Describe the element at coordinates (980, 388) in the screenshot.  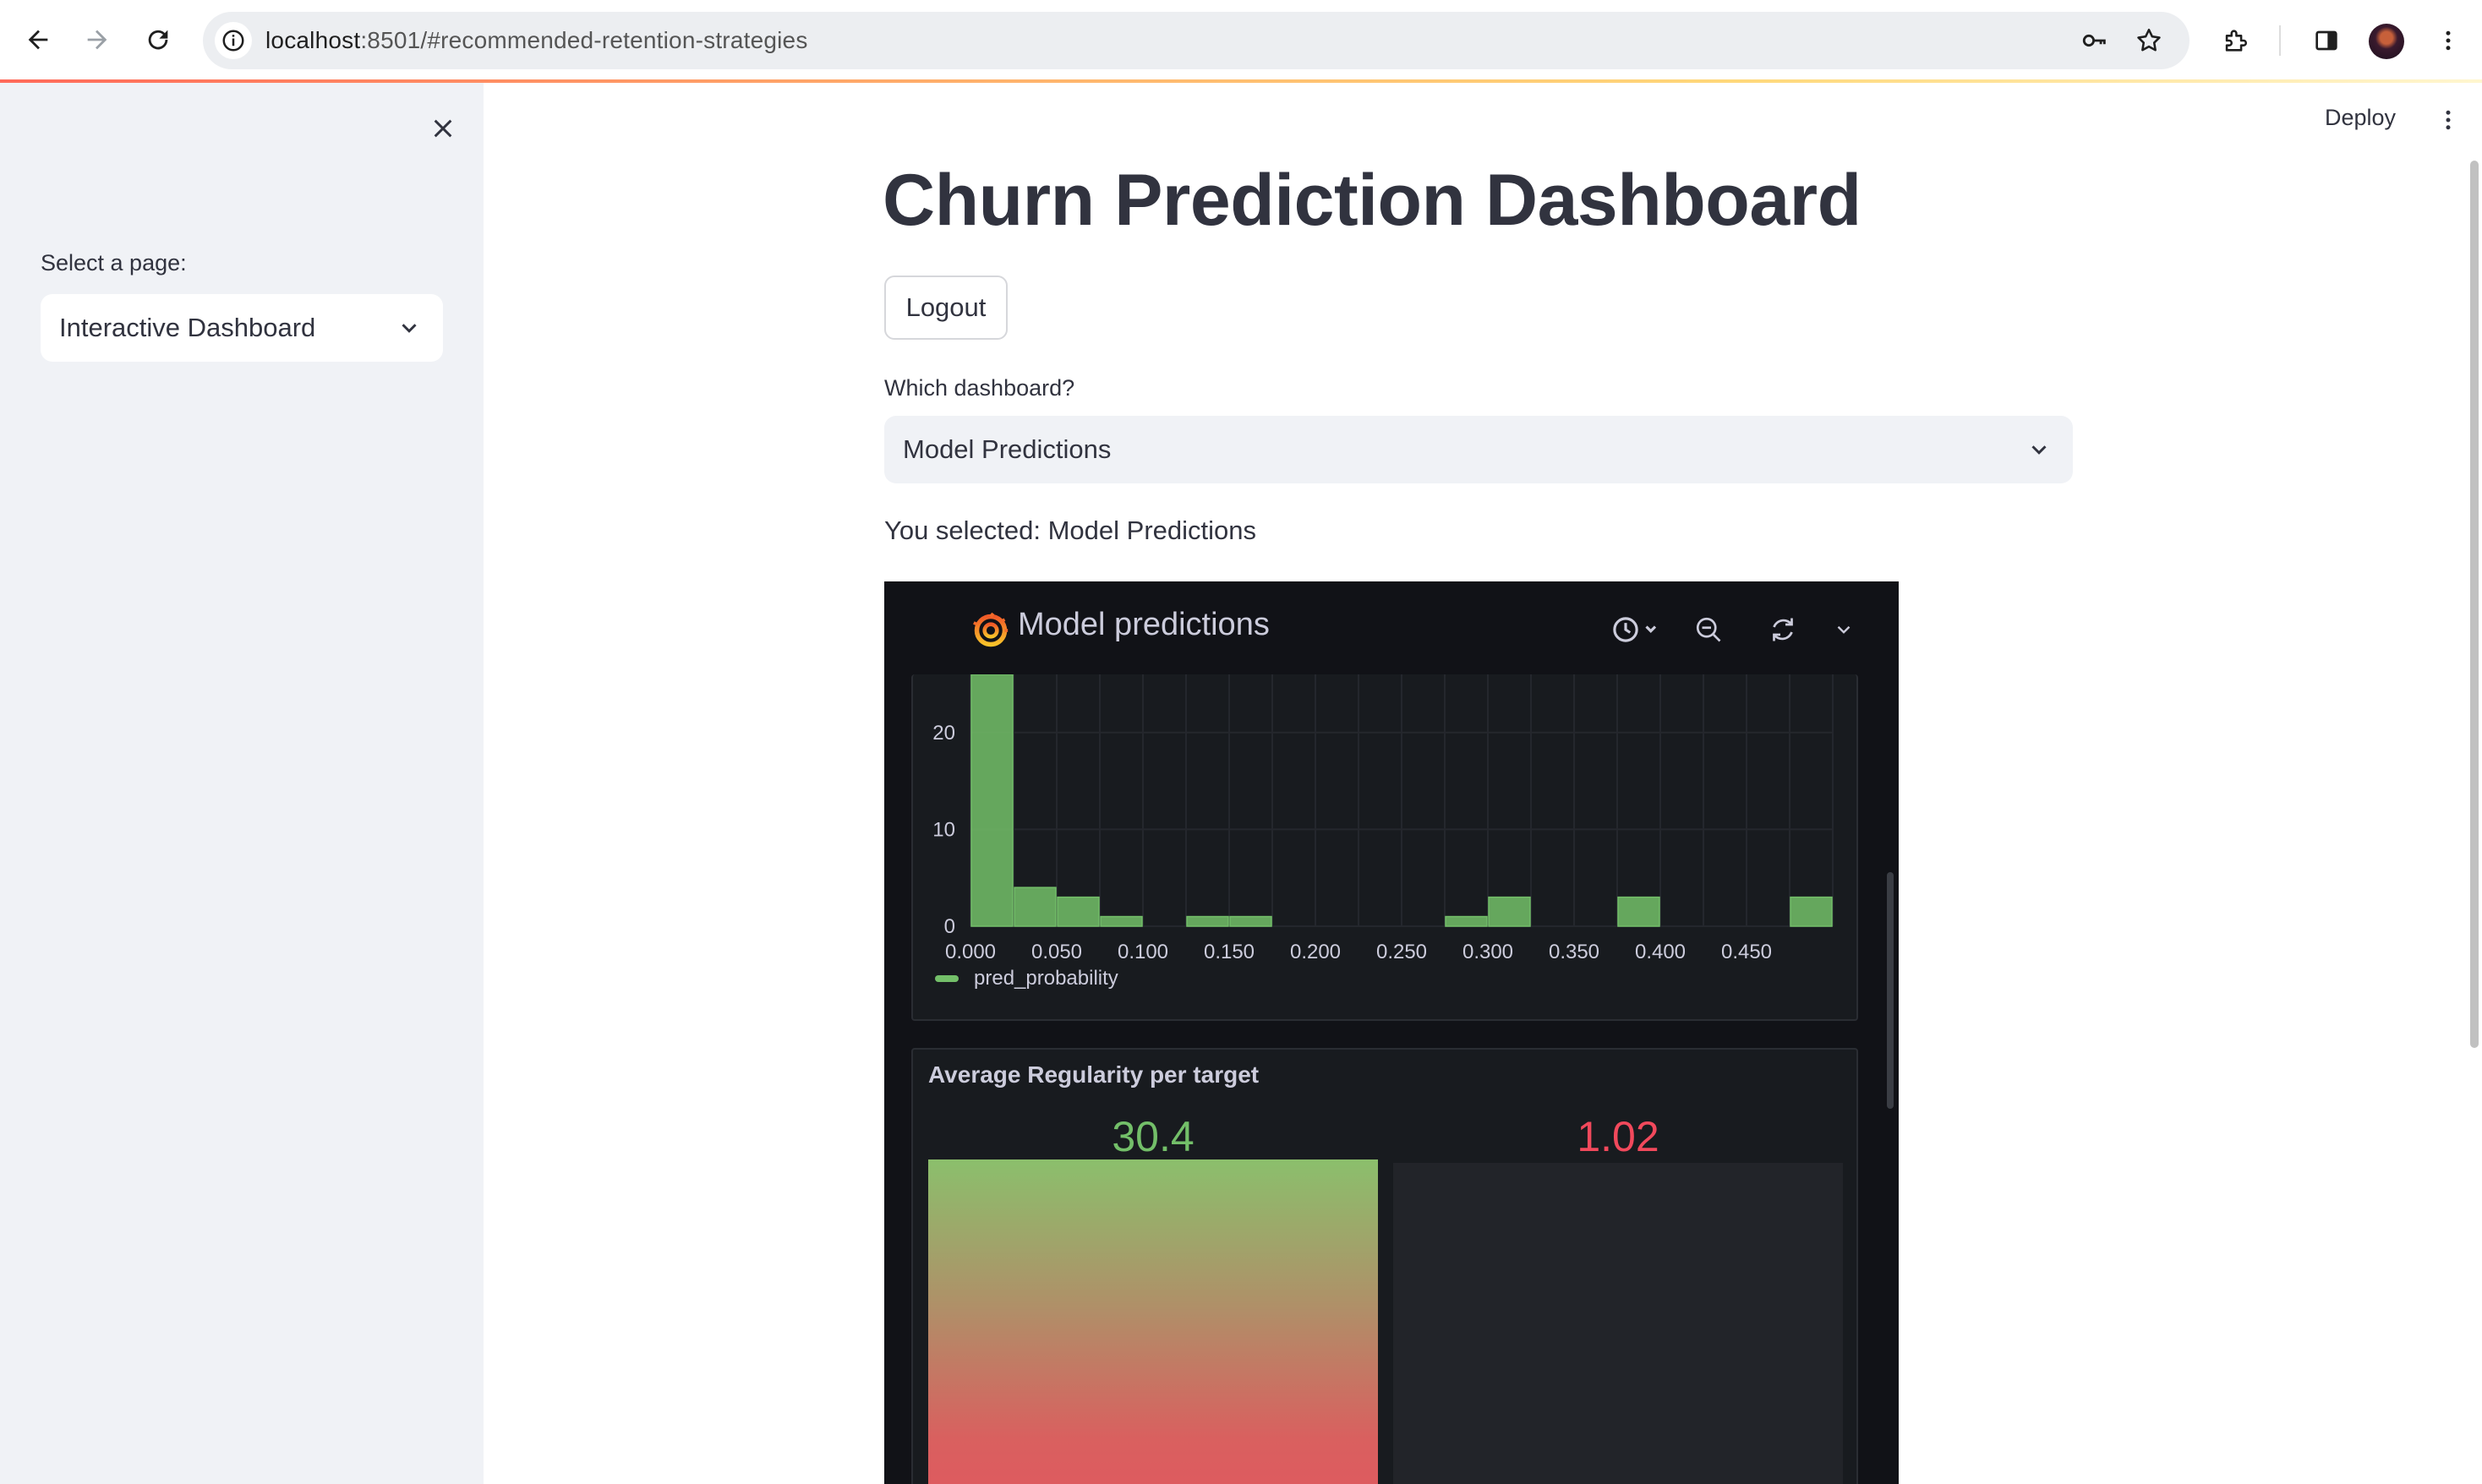
I see `dashboard-select-label: Which dashboard?` at that location.